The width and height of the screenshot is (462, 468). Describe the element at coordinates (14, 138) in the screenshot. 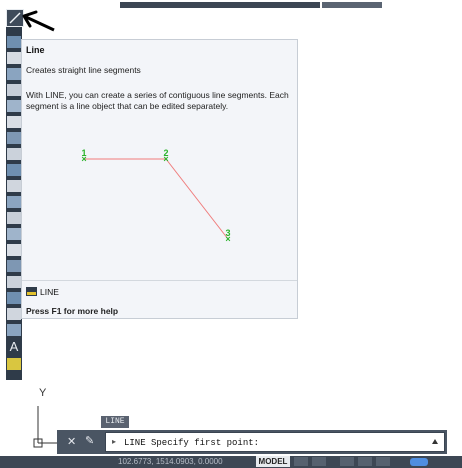

I see `spline-icon` at that location.